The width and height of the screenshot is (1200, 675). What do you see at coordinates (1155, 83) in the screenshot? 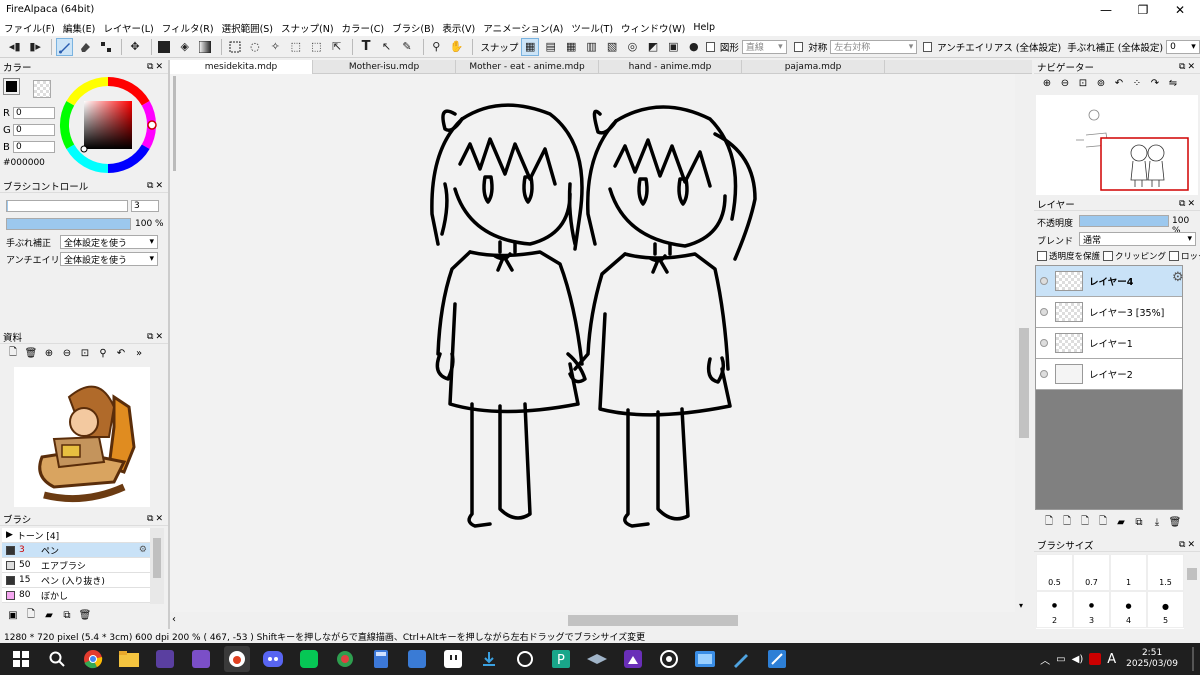
I see `nav-rotate-right-icon: ↷` at bounding box center [1155, 83].